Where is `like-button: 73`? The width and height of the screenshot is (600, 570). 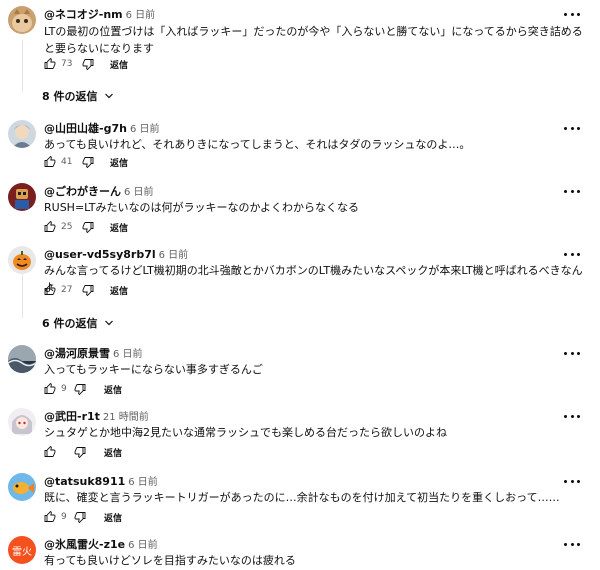
like-button: 73 is located at coordinates (58, 64).